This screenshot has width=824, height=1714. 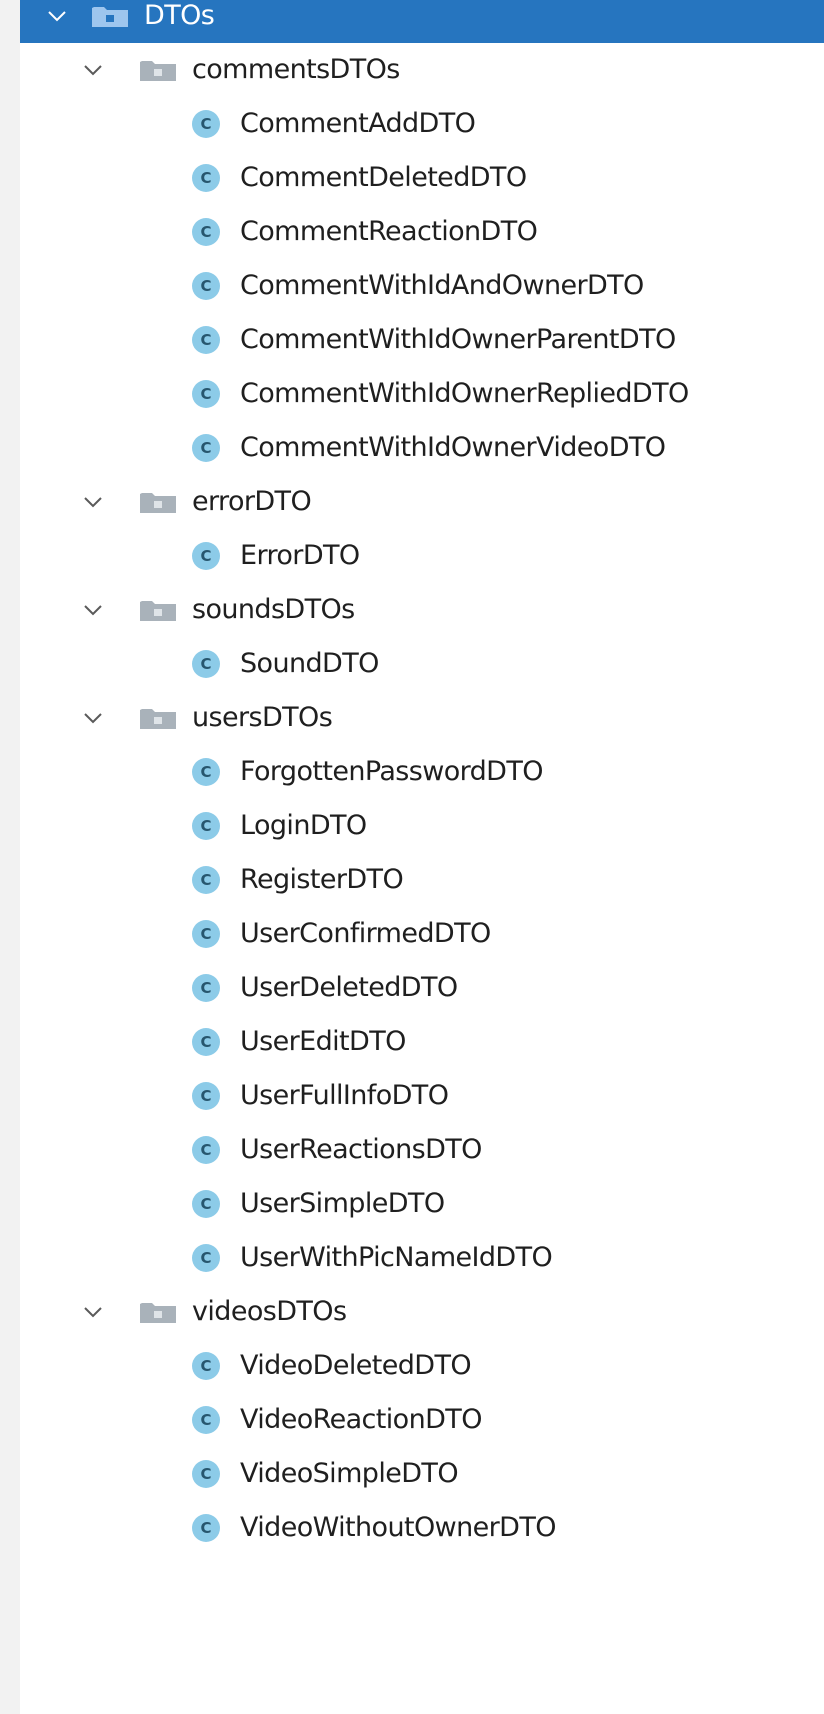 What do you see at coordinates (422, 880) in the screenshot?
I see `tree-node-class: C RegisterDTO` at bounding box center [422, 880].